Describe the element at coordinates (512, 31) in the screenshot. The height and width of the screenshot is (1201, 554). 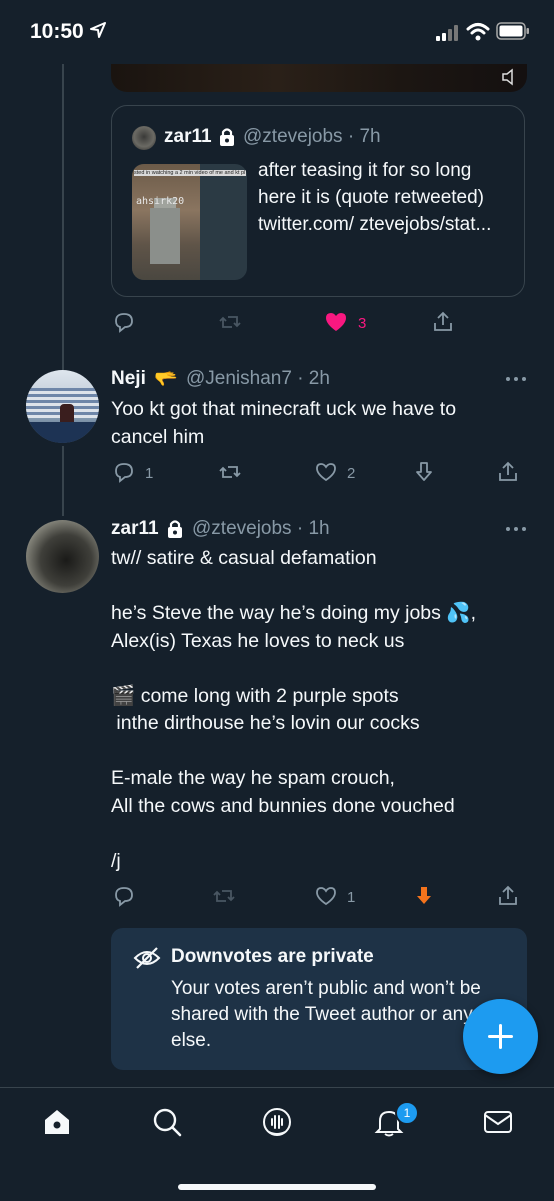
I see `battery-icon` at that location.